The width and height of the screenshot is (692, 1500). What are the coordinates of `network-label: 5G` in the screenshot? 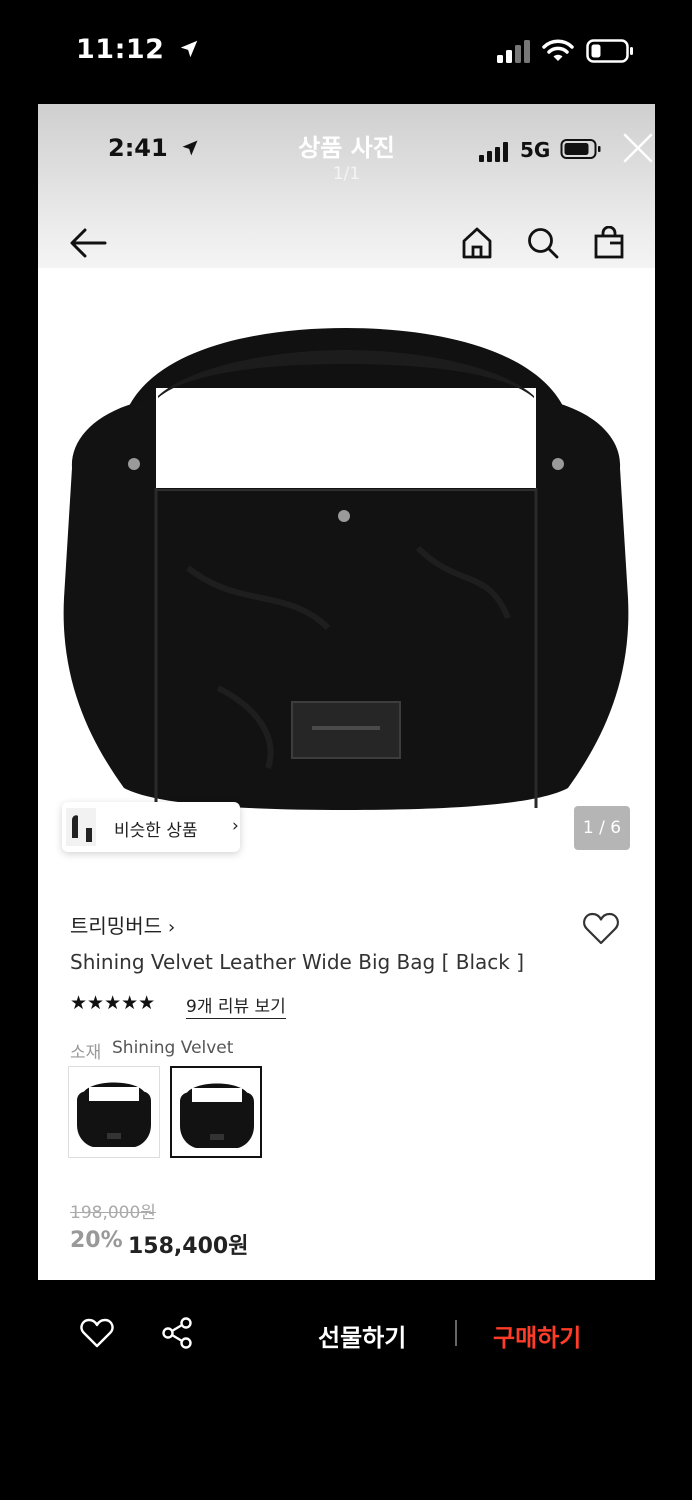 It's located at (535, 150).